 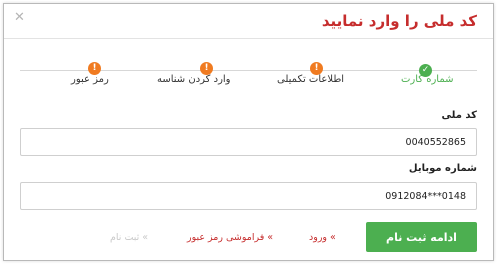 What do you see at coordinates (399, 21) in the screenshot?
I see `dialog-title: کد ملی را وارد نمایید` at bounding box center [399, 21].